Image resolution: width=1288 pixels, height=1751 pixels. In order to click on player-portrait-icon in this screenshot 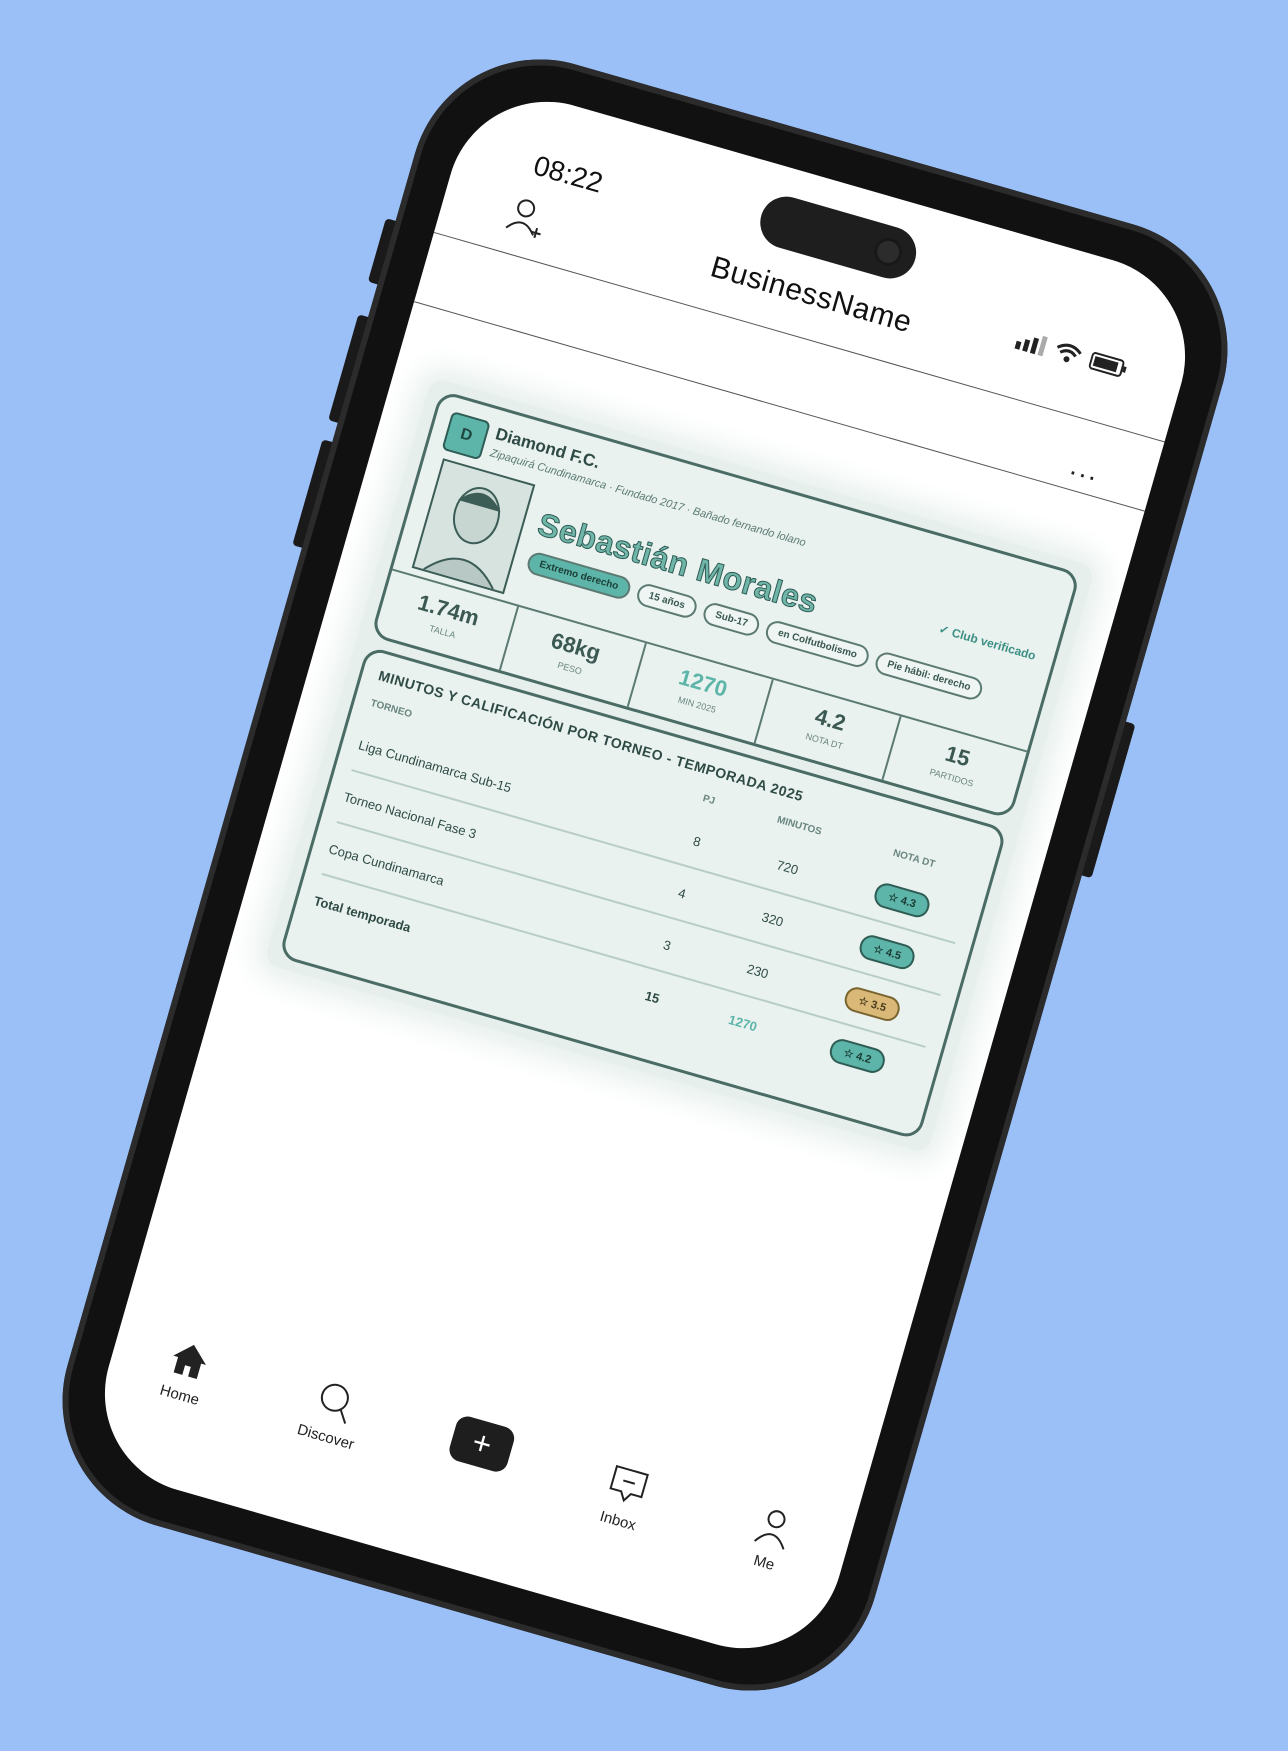, I will do `click(462, 538)`.